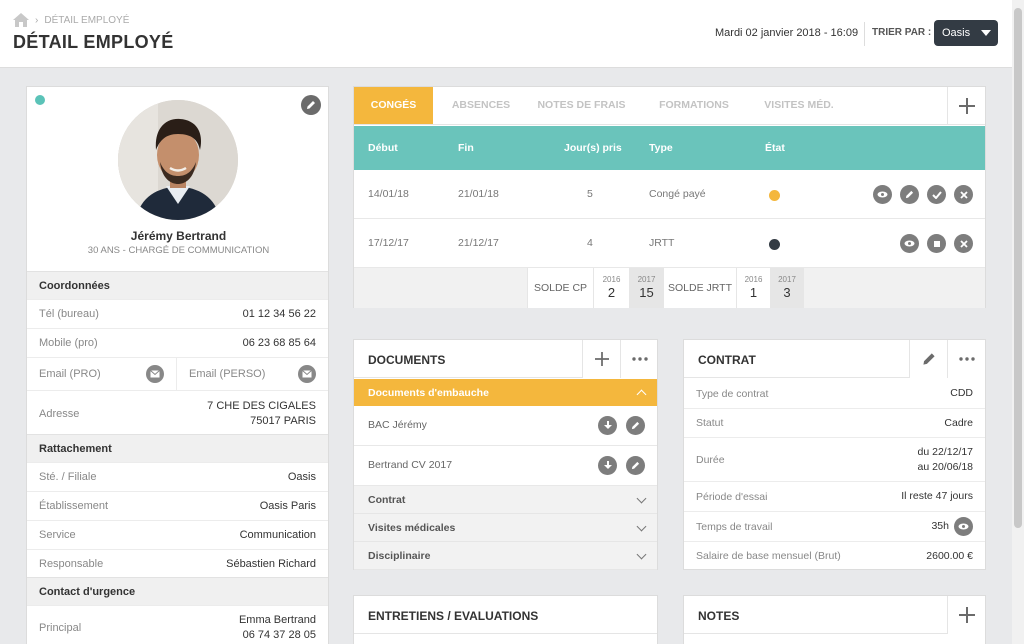 The image size is (1024, 644). Describe the element at coordinates (102, 374) in the screenshot. I see `email-pro-cell: Email (PRO)` at that location.